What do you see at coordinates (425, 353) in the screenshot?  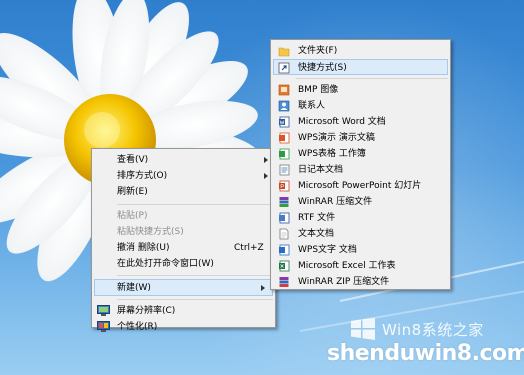 I see `watermark-site: shenduwin8.com` at bounding box center [425, 353].